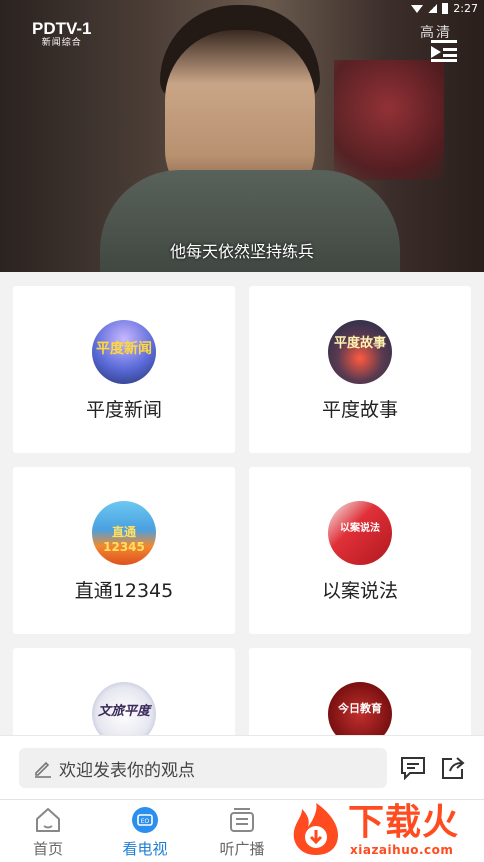  I want to click on program-card: 平度故事 平度故事, so click(360, 369).